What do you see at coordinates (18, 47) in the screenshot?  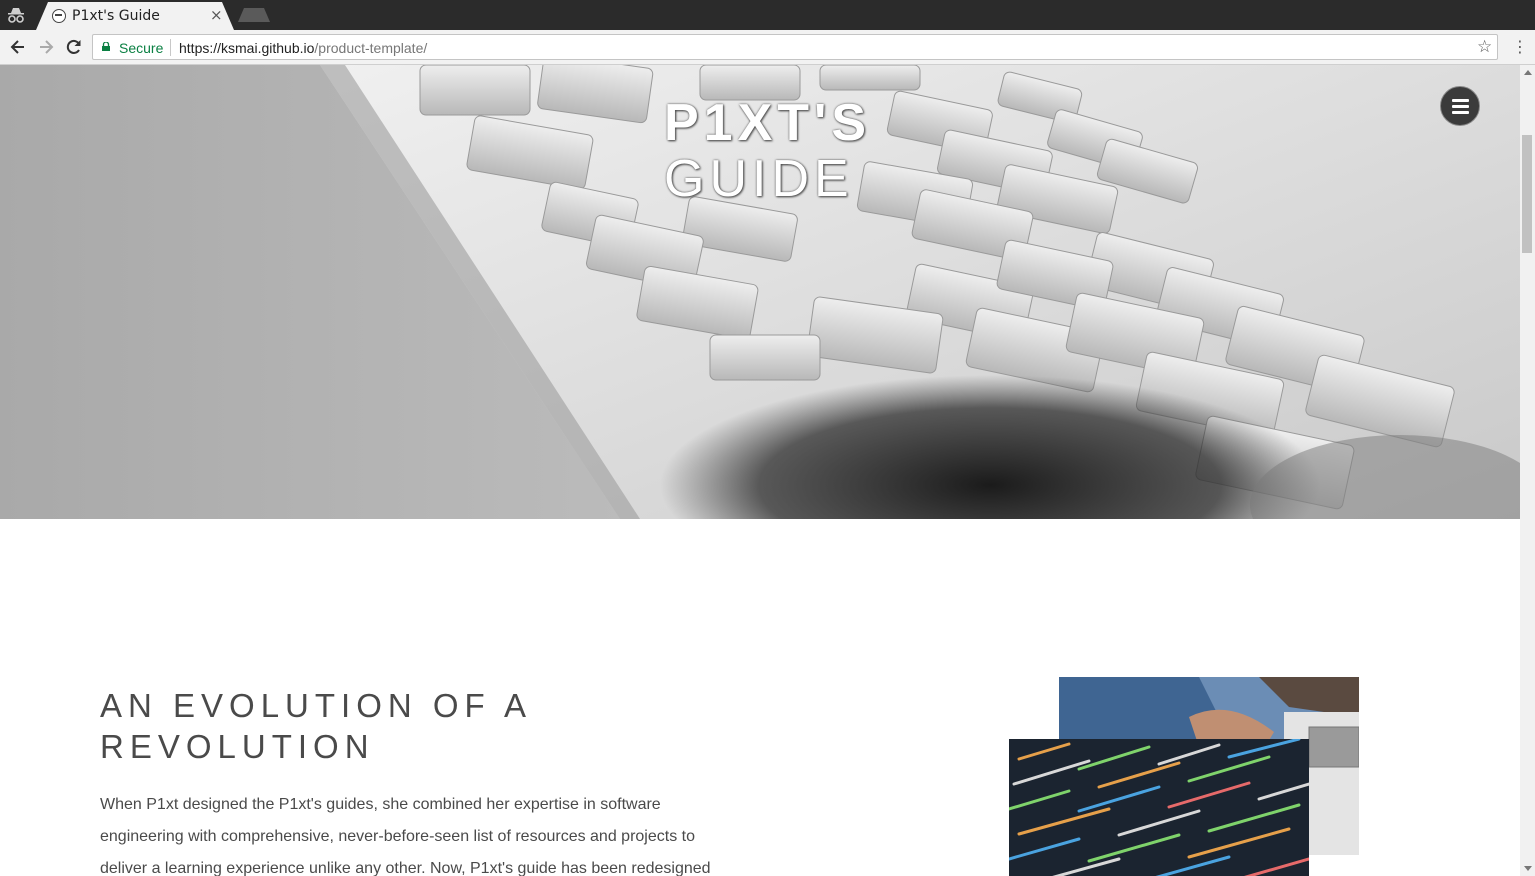 I see `back-arrow-icon` at bounding box center [18, 47].